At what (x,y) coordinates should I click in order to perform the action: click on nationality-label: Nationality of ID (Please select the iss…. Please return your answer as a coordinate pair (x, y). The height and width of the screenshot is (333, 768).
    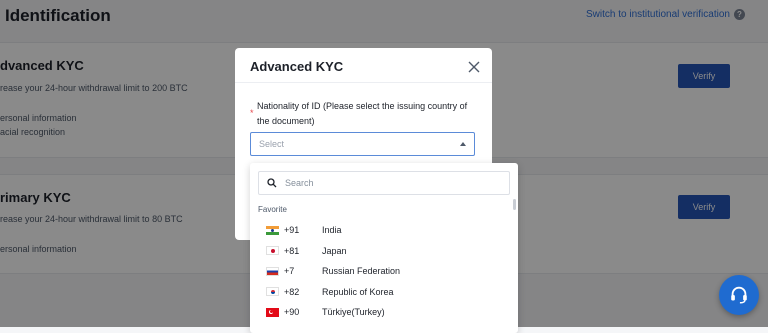
    Looking at the image, I should click on (362, 113).